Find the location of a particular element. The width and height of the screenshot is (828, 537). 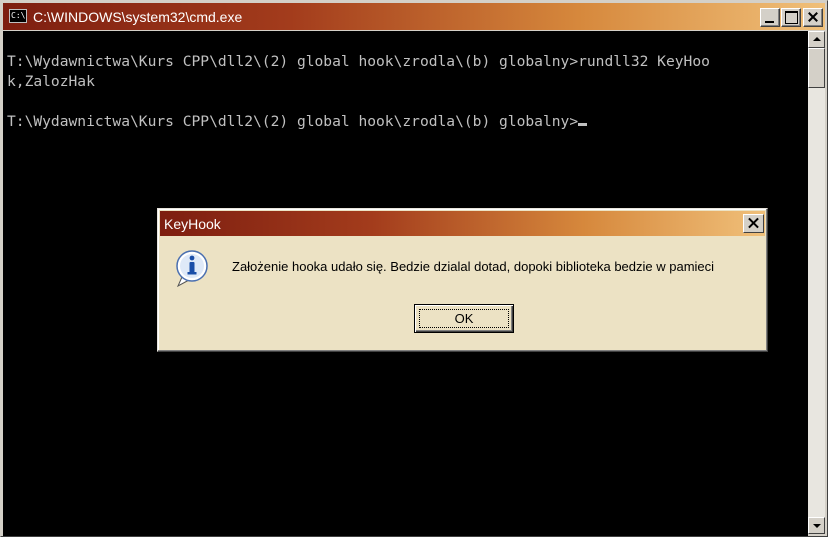

arrow-up-icon is located at coordinates (817, 39).